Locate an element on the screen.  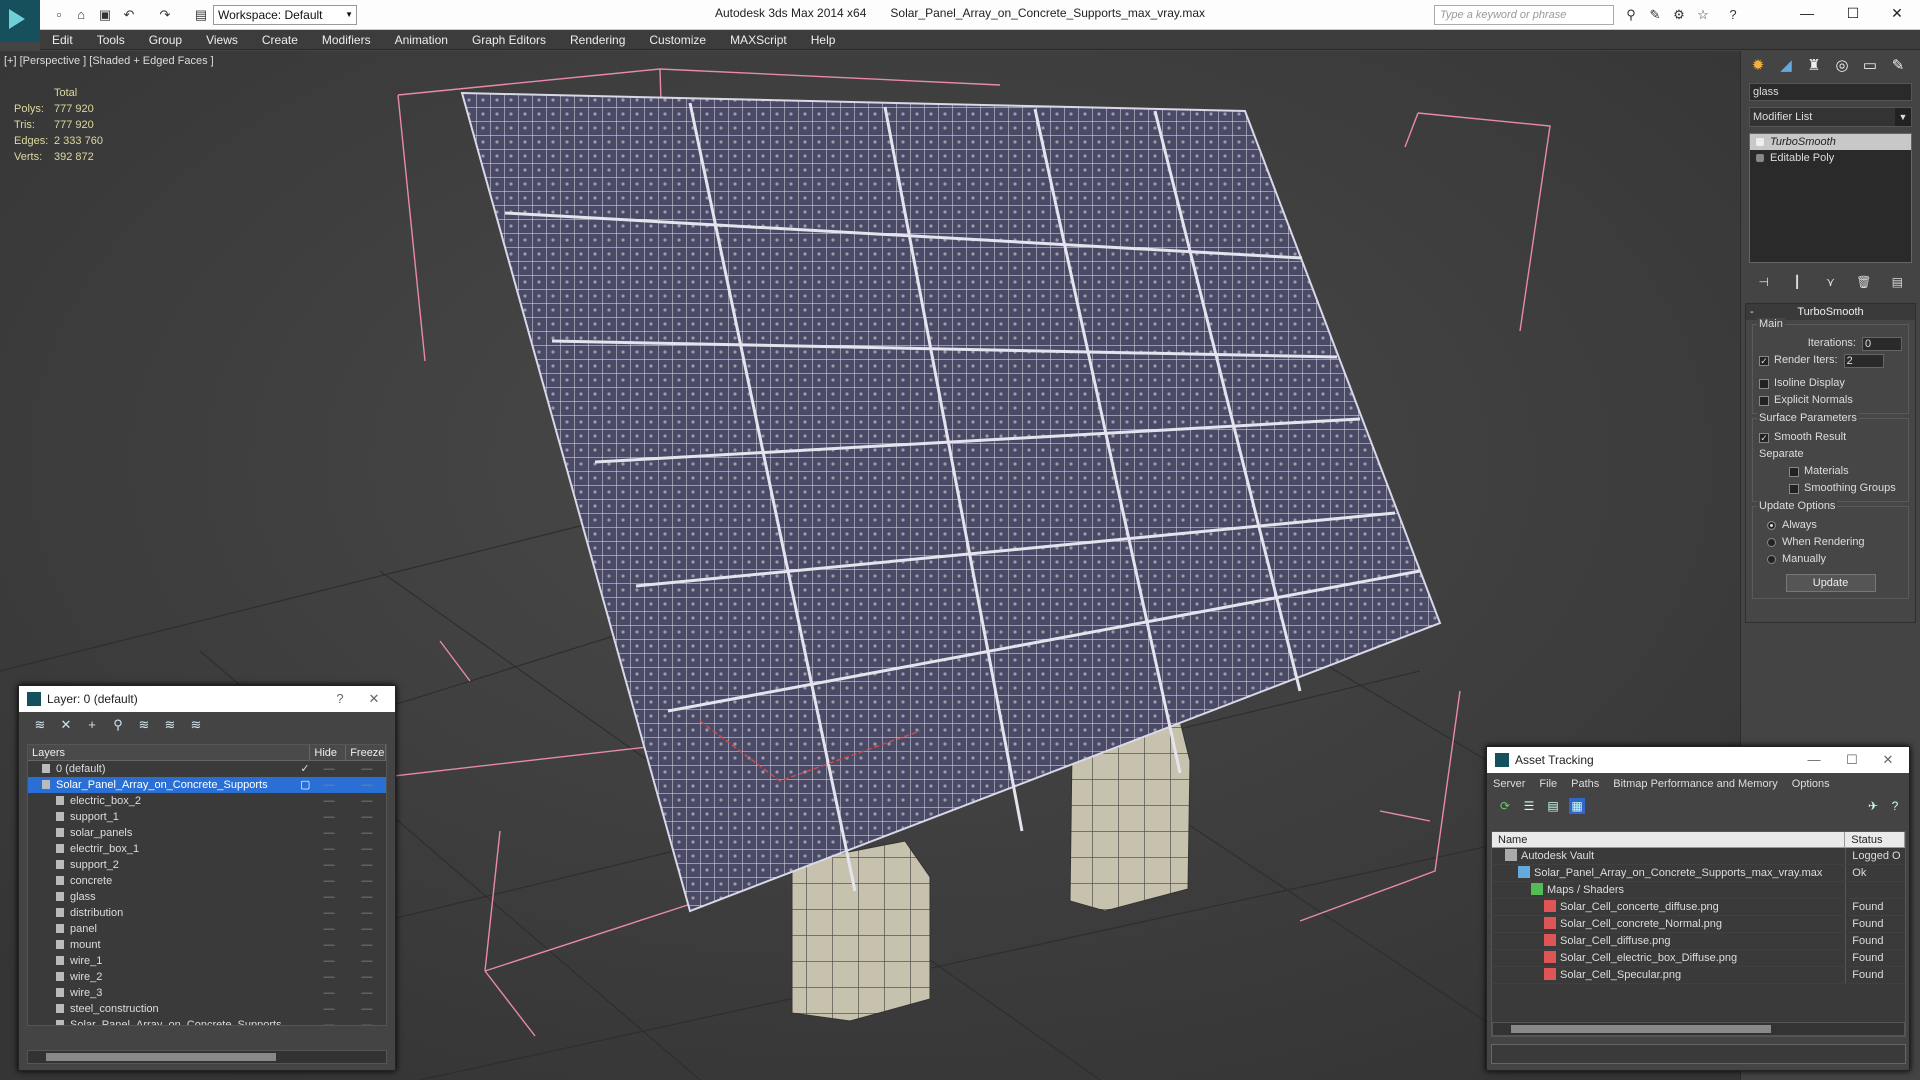
new-file-icon: ▫ is located at coordinates (59, 15).